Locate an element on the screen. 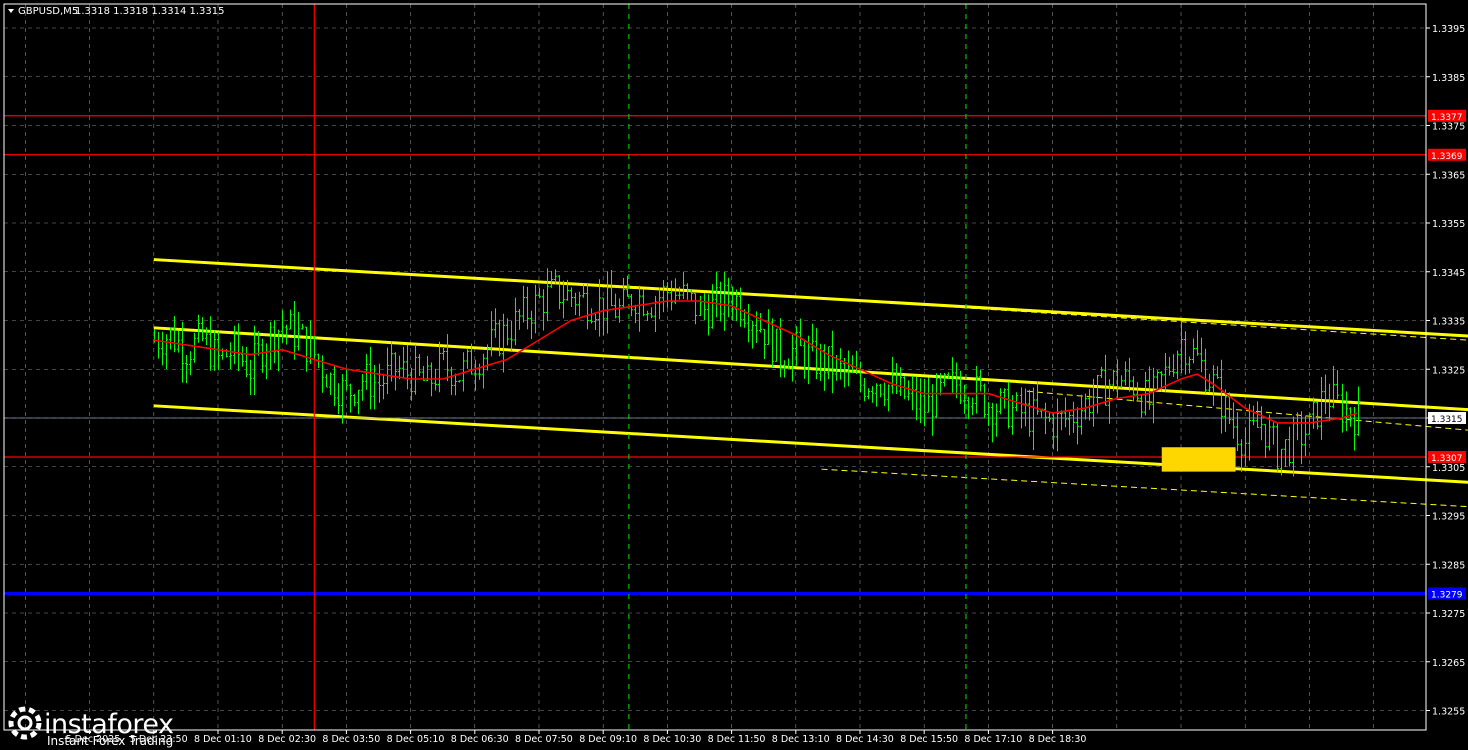 Image resolution: width=1468 pixels, height=750 pixels. x-tick-label: 8 Dec 02:30 is located at coordinates (287, 739).